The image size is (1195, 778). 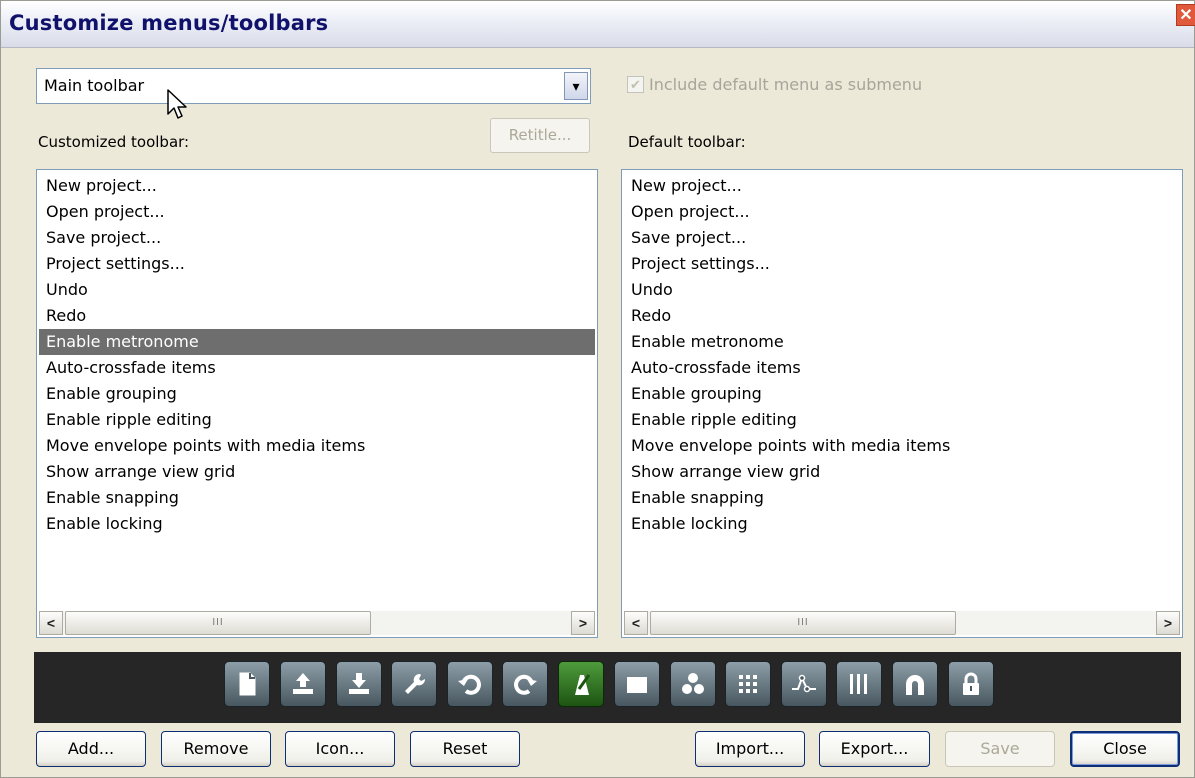 I want to click on chevron-down-icon: ▾, so click(x=576, y=86).